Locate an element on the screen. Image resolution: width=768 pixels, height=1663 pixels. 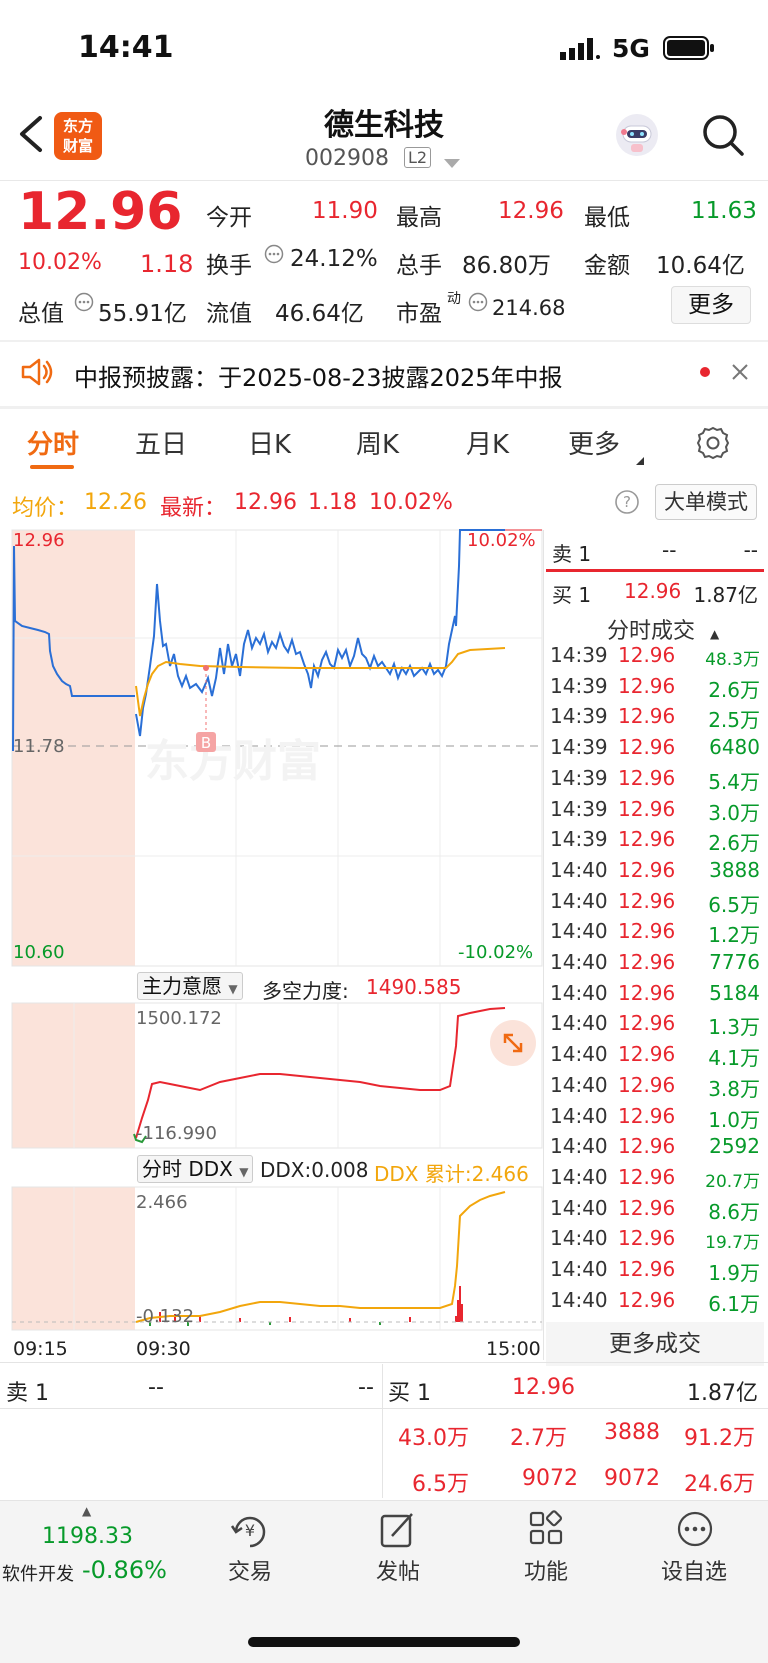
market-cap-label: 总值 is located at coordinates (41, 314).